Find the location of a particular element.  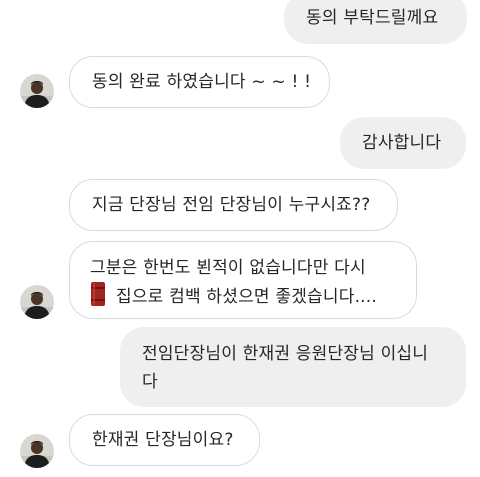

received-message-bubble: 지금 단장님 전임 단장님이 누구시죠?? is located at coordinates (233, 205).